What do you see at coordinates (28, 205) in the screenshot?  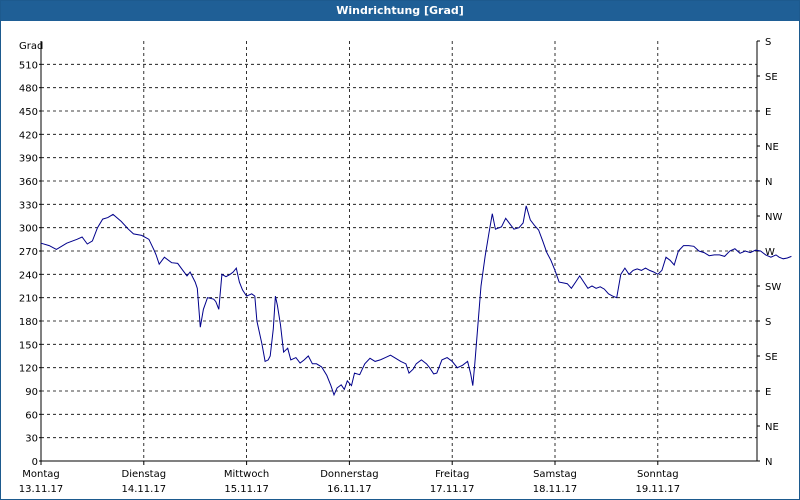 I see `y-tick-label: 330` at bounding box center [28, 205].